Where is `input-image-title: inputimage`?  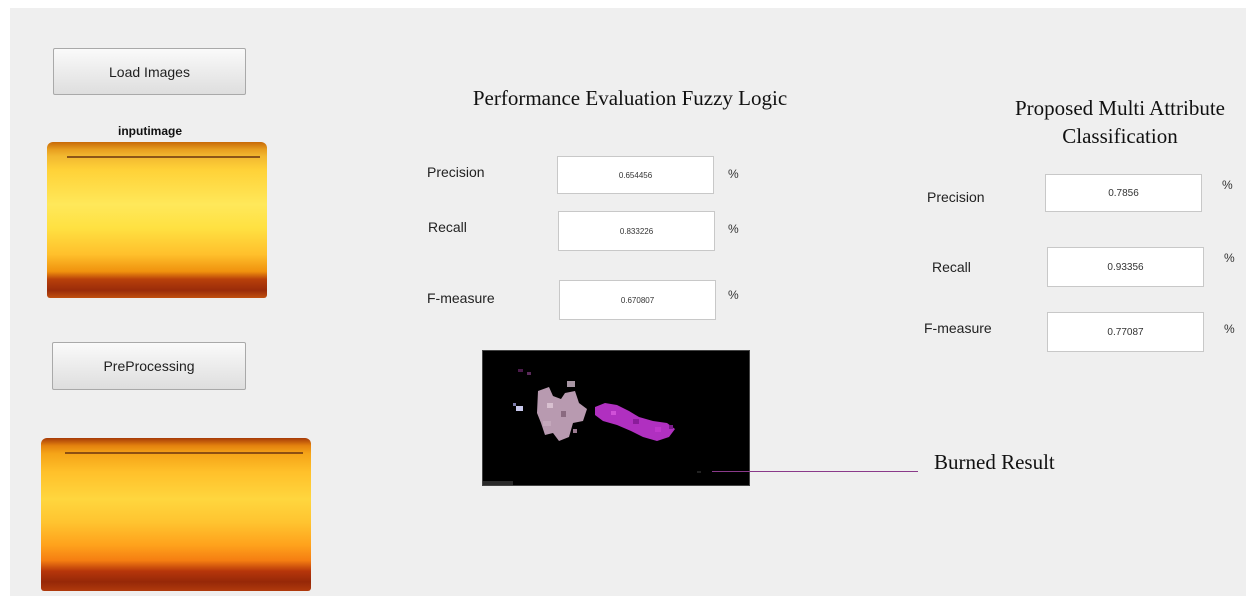 input-image-title: inputimage is located at coordinates (150, 131).